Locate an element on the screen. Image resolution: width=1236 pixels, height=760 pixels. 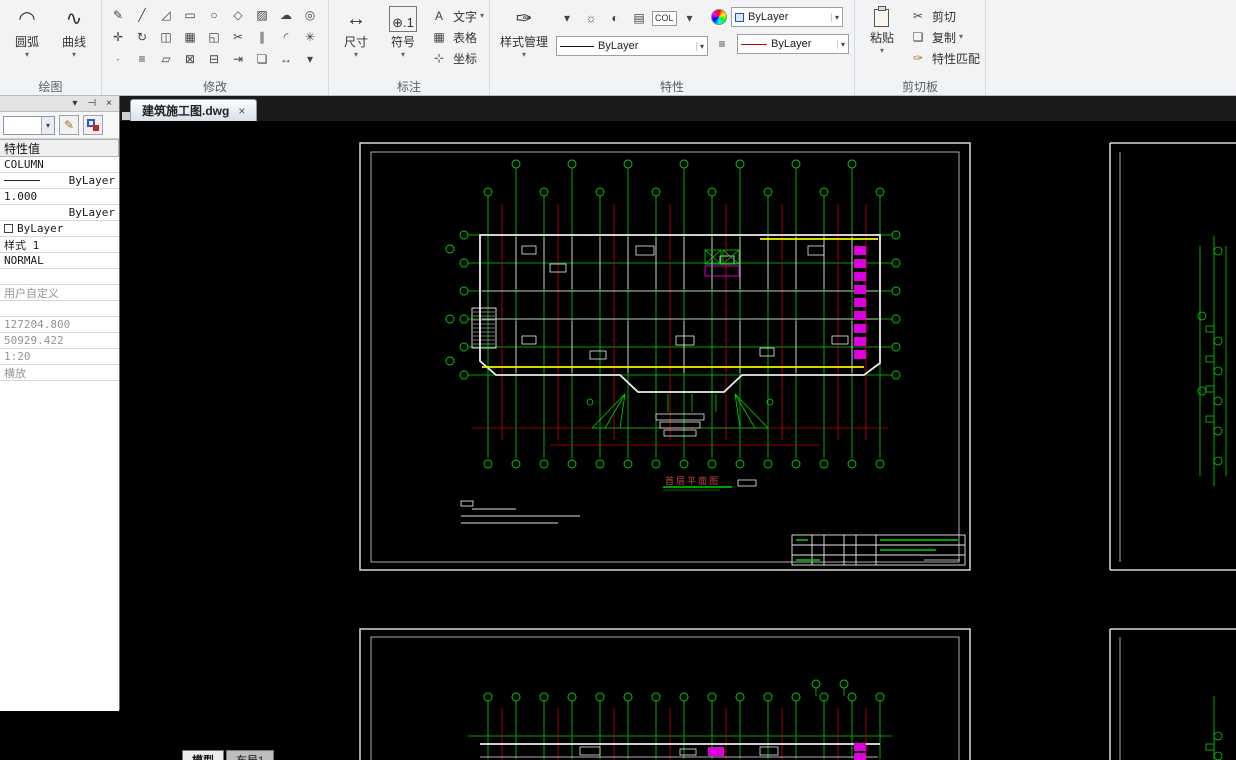
coordinate-button: ⊹ 坐标 is located at coordinates (456, 58).